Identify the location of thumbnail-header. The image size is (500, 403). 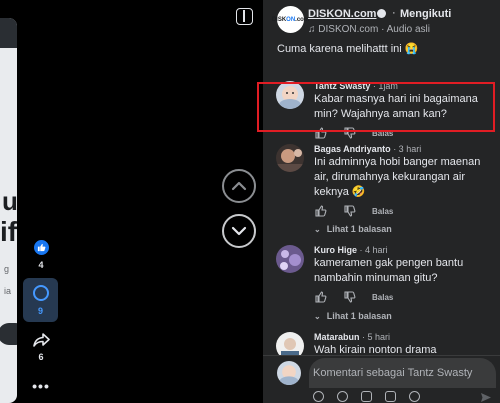
(8, 33).